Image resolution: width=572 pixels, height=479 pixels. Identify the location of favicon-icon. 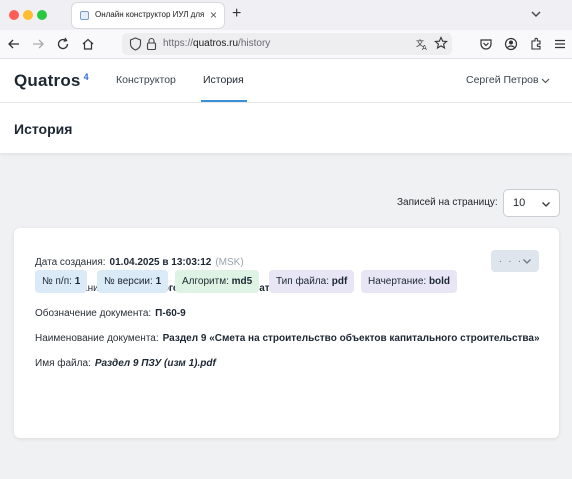
(84, 15).